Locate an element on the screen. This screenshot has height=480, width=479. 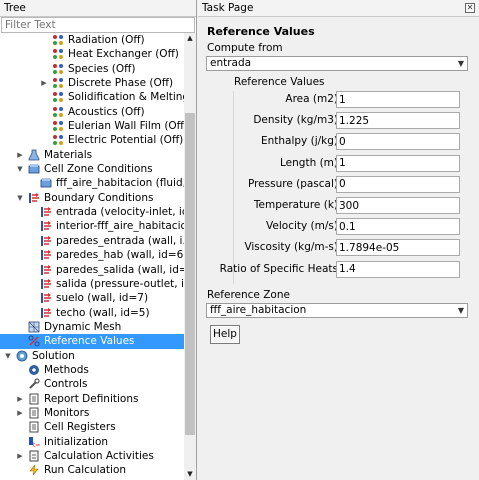
tree-item-label: paredes_hab (wall, id=6) is located at coordinates (120, 255).